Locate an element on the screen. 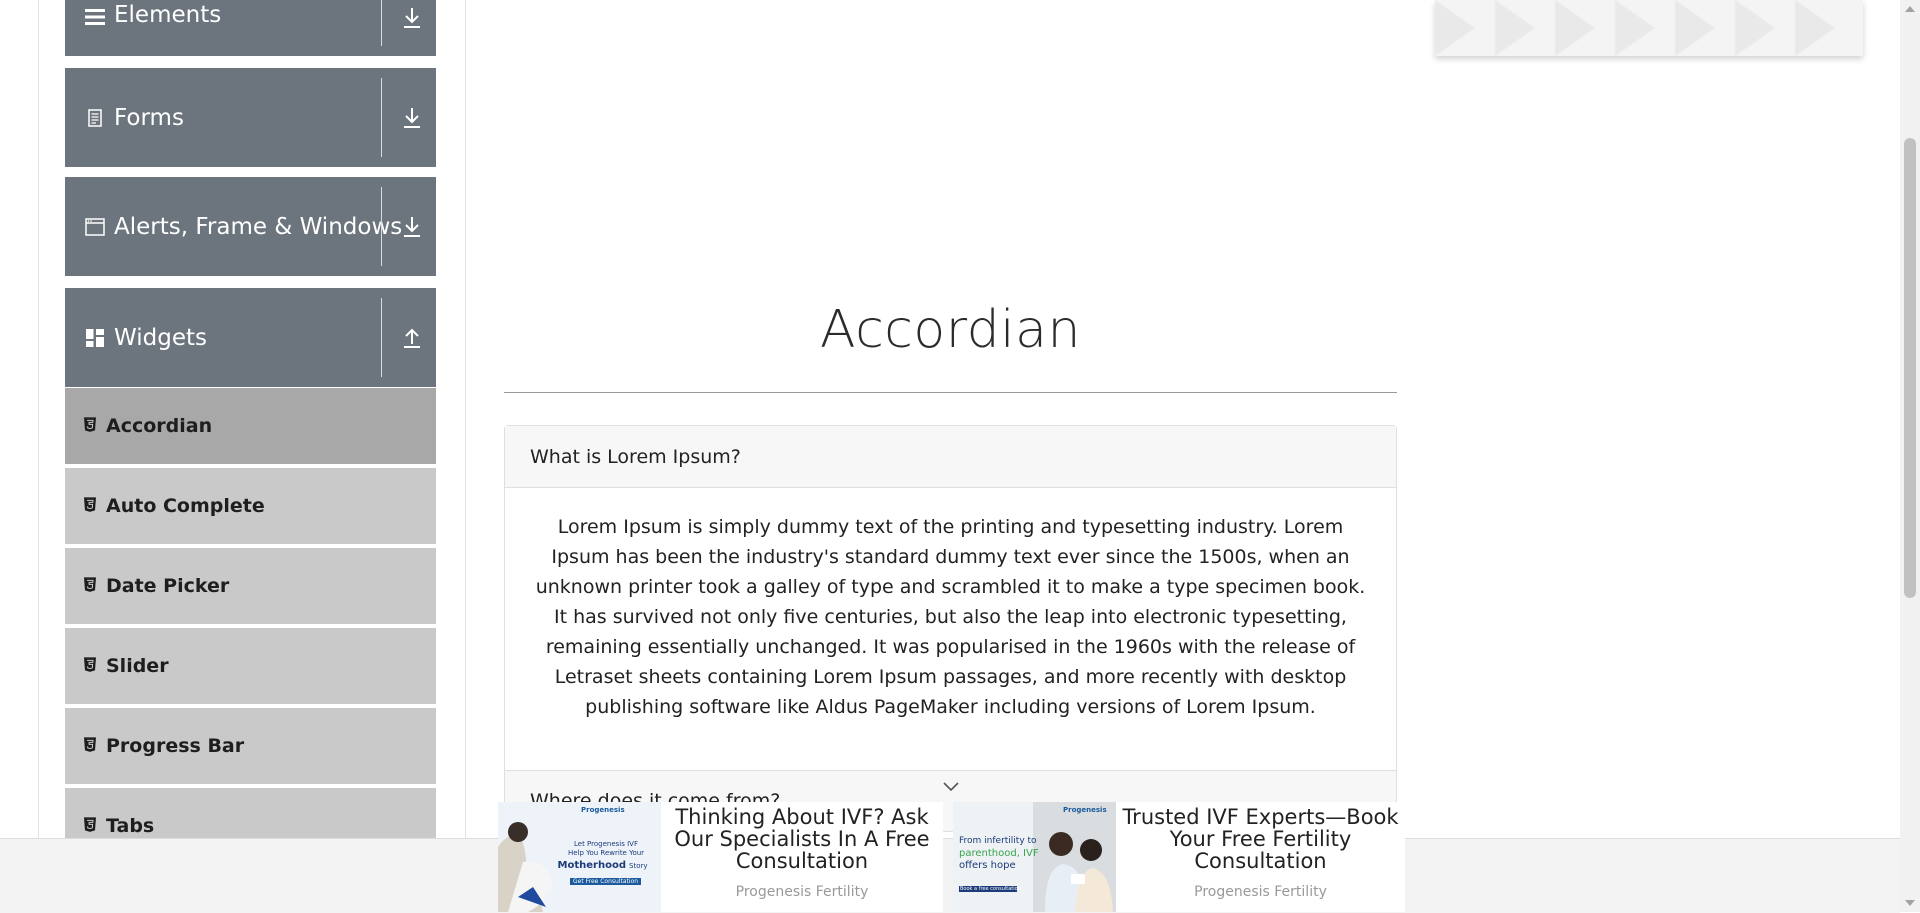 This screenshot has width=1920, height=913. ad-image-line: parenthood, IVF is located at coordinates (999, 853).